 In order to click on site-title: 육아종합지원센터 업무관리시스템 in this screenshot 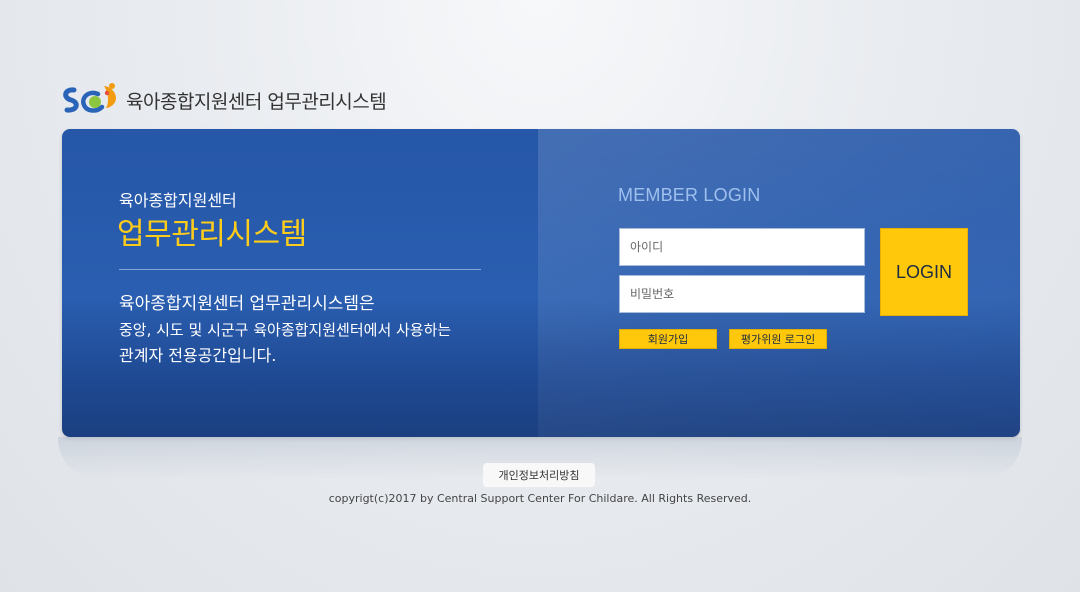, I will do `click(256, 101)`.